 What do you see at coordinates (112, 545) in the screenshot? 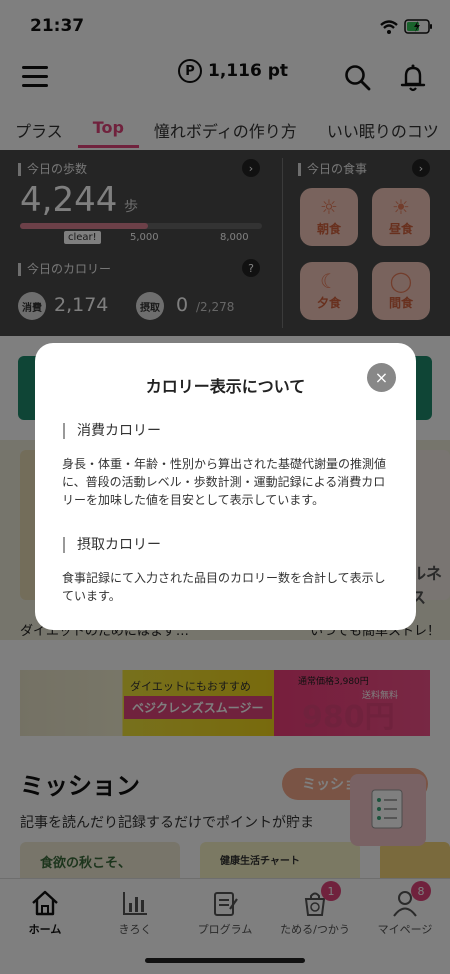
I see `modal-section-intake-title: 摂取カロリー` at bounding box center [112, 545].